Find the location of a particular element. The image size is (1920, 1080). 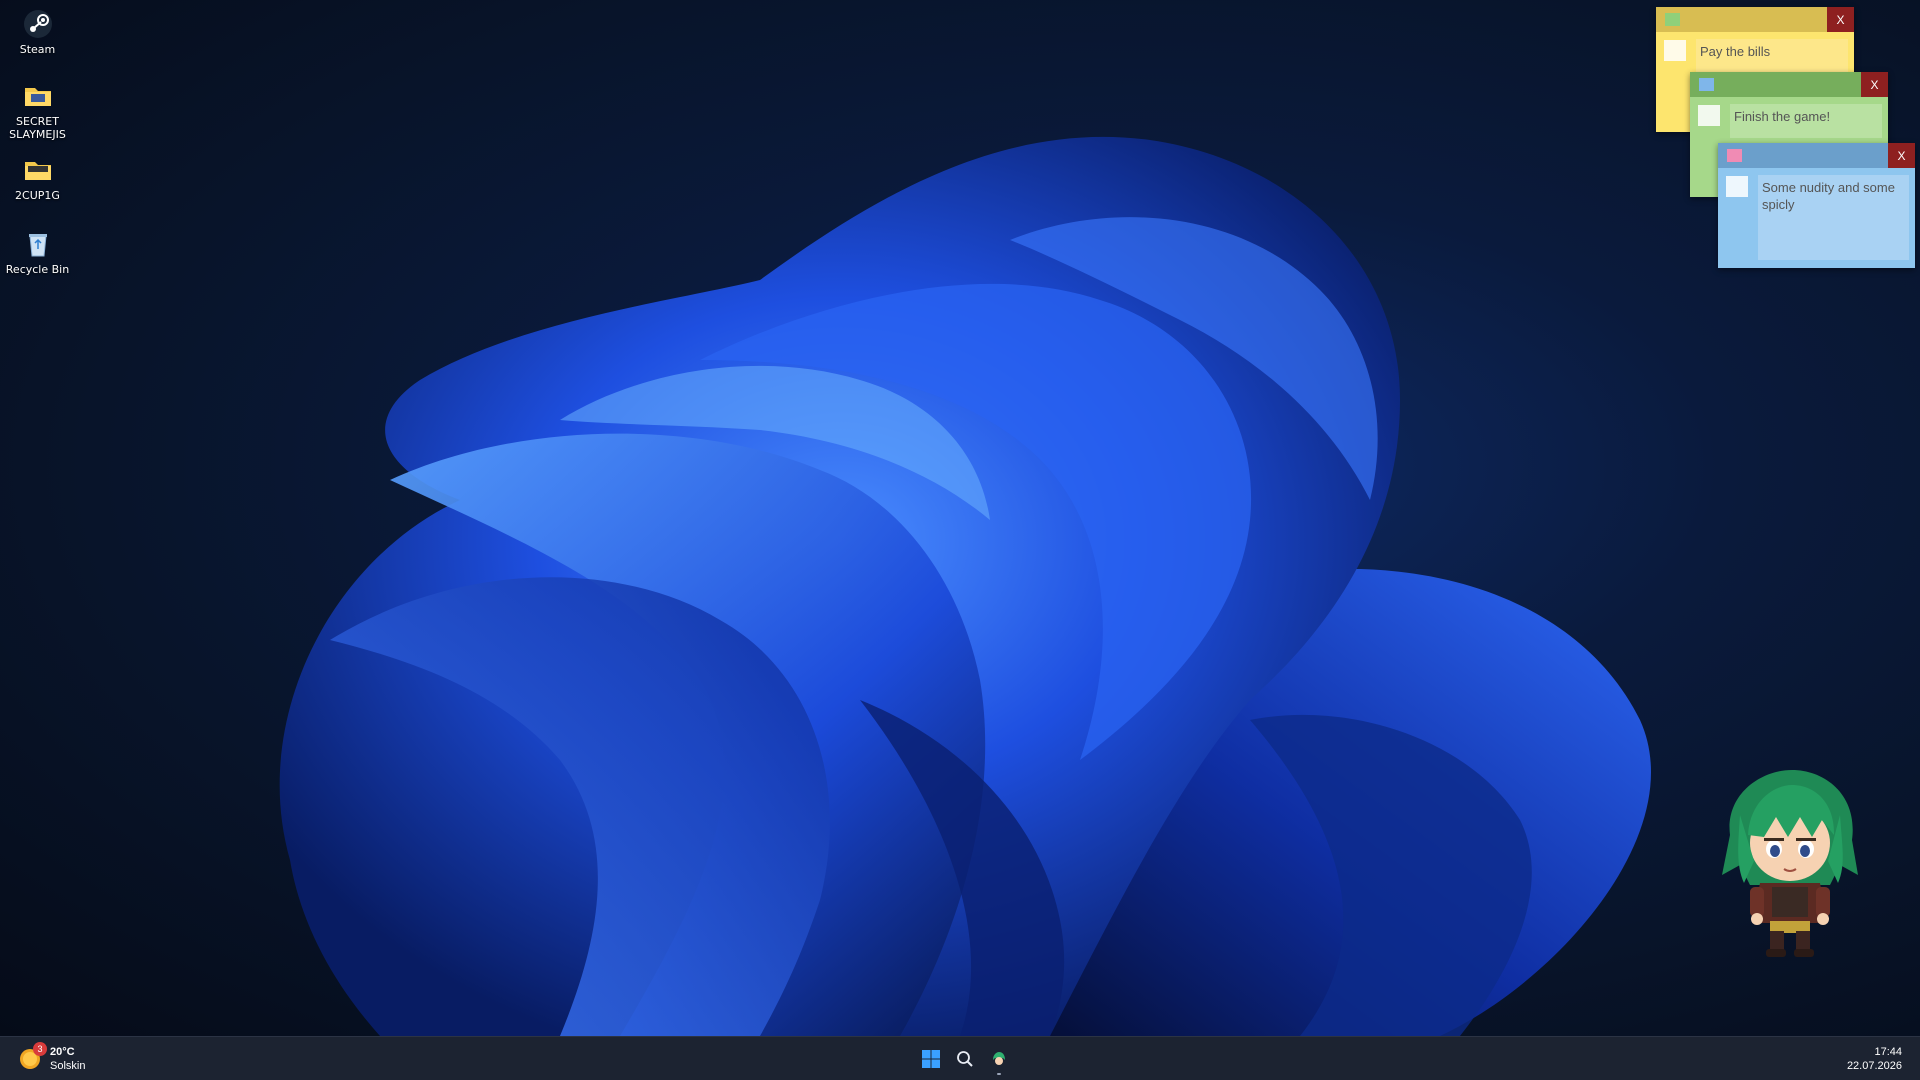

note-text: Some nudity and some spicly is located at coordinates (1833, 217).